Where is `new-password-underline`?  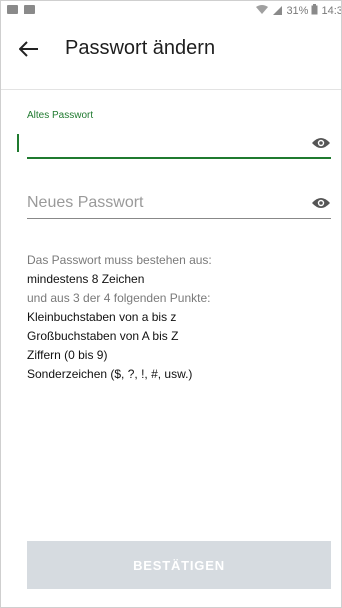
new-password-underline is located at coordinates (179, 218).